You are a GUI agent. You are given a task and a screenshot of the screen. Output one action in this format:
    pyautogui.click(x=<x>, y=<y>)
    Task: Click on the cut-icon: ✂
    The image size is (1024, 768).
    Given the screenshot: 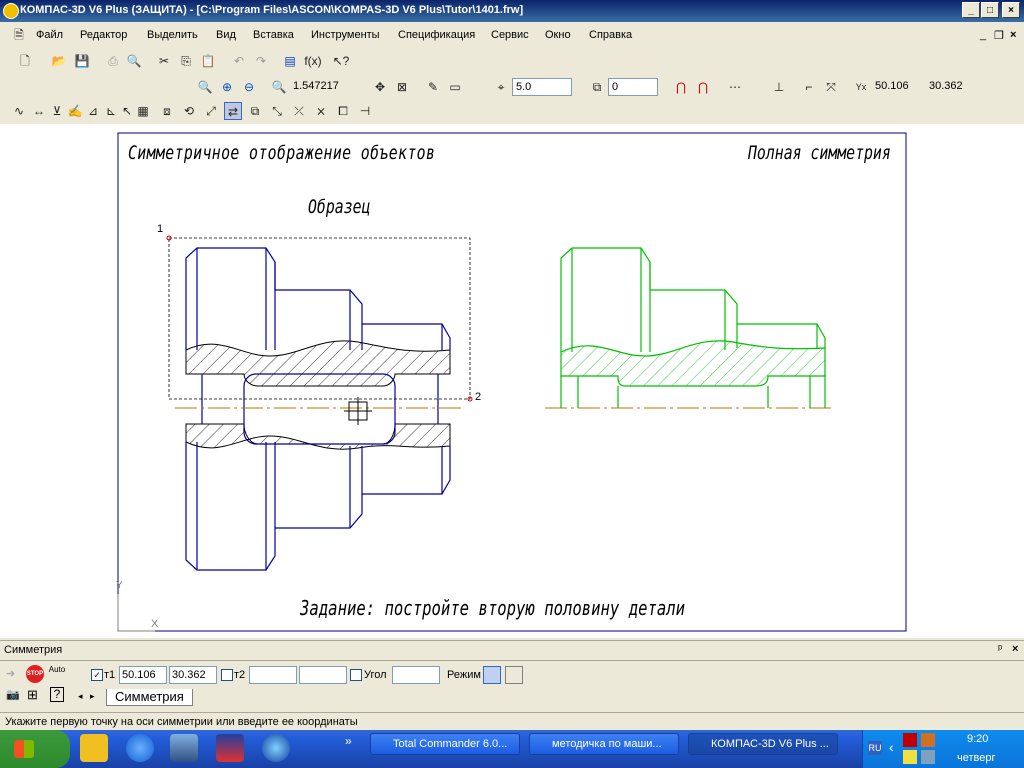 What is the action you would take?
    pyautogui.click(x=164, y=61)
    